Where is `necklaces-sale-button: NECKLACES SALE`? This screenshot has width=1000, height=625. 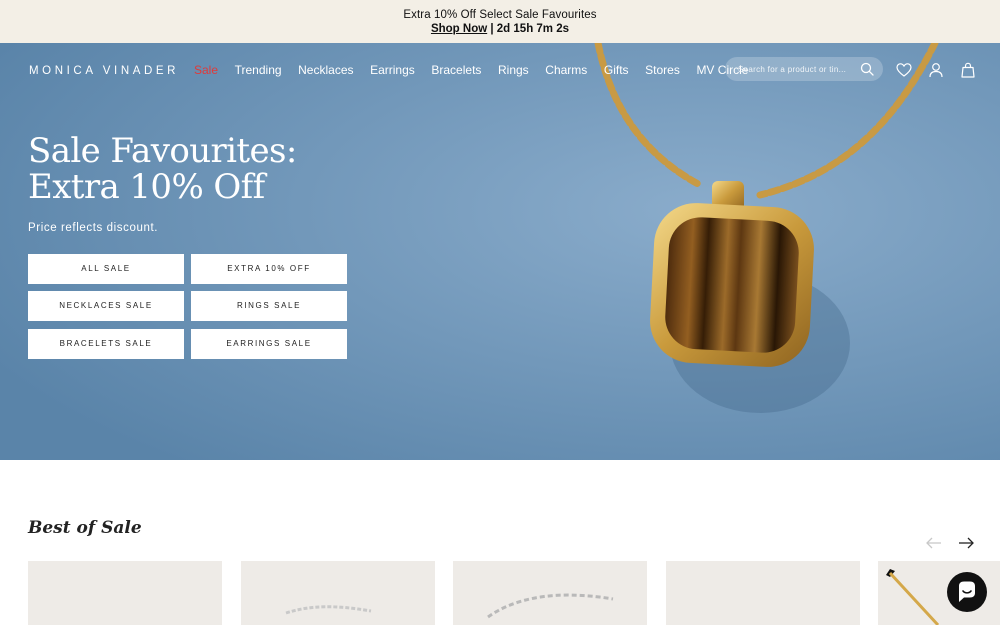
necklaces-sale-button: NECKLACES SALE is located at coordinates (106, 306).